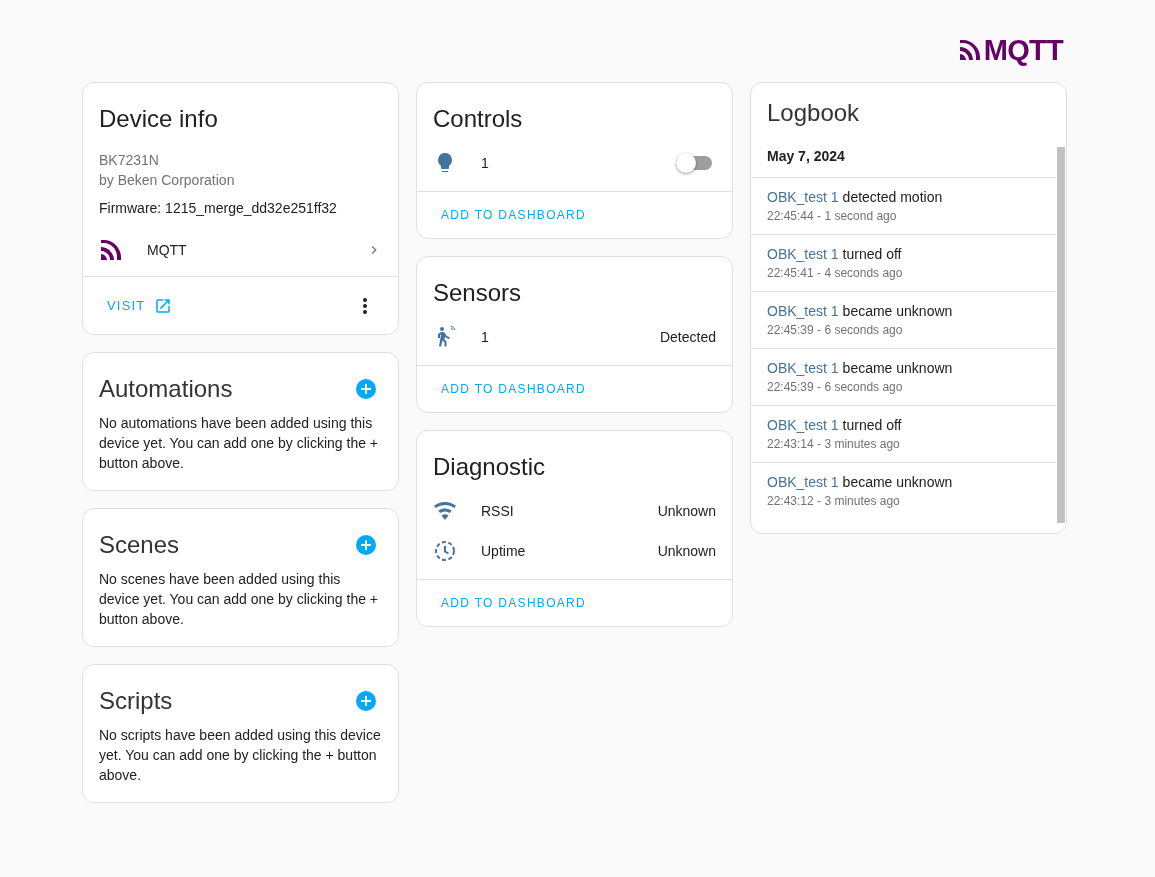 This screenshot has width=1155, height=877. What do you see at coordinates (139, 305) in the screenshot?
I see `visit-link: VISIT` at bounding box center [139, 305].